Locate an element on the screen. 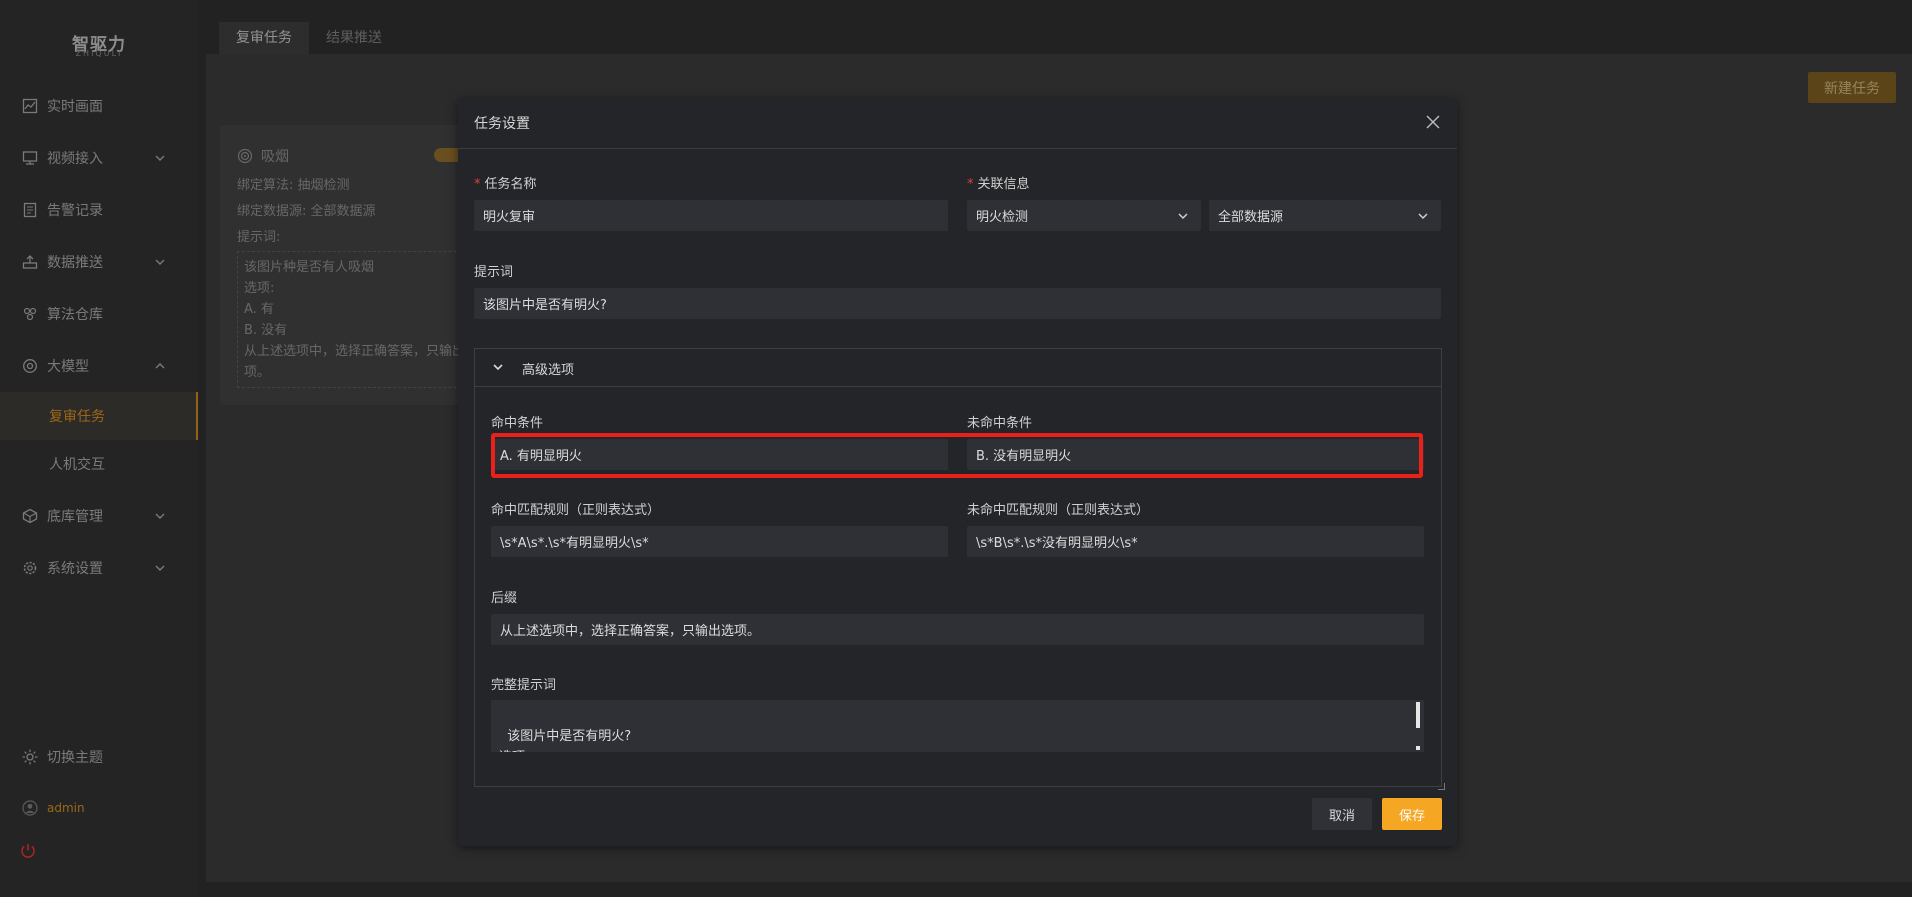  full-prompt-label: 完整提示词 is located at coordinates (524, 685).